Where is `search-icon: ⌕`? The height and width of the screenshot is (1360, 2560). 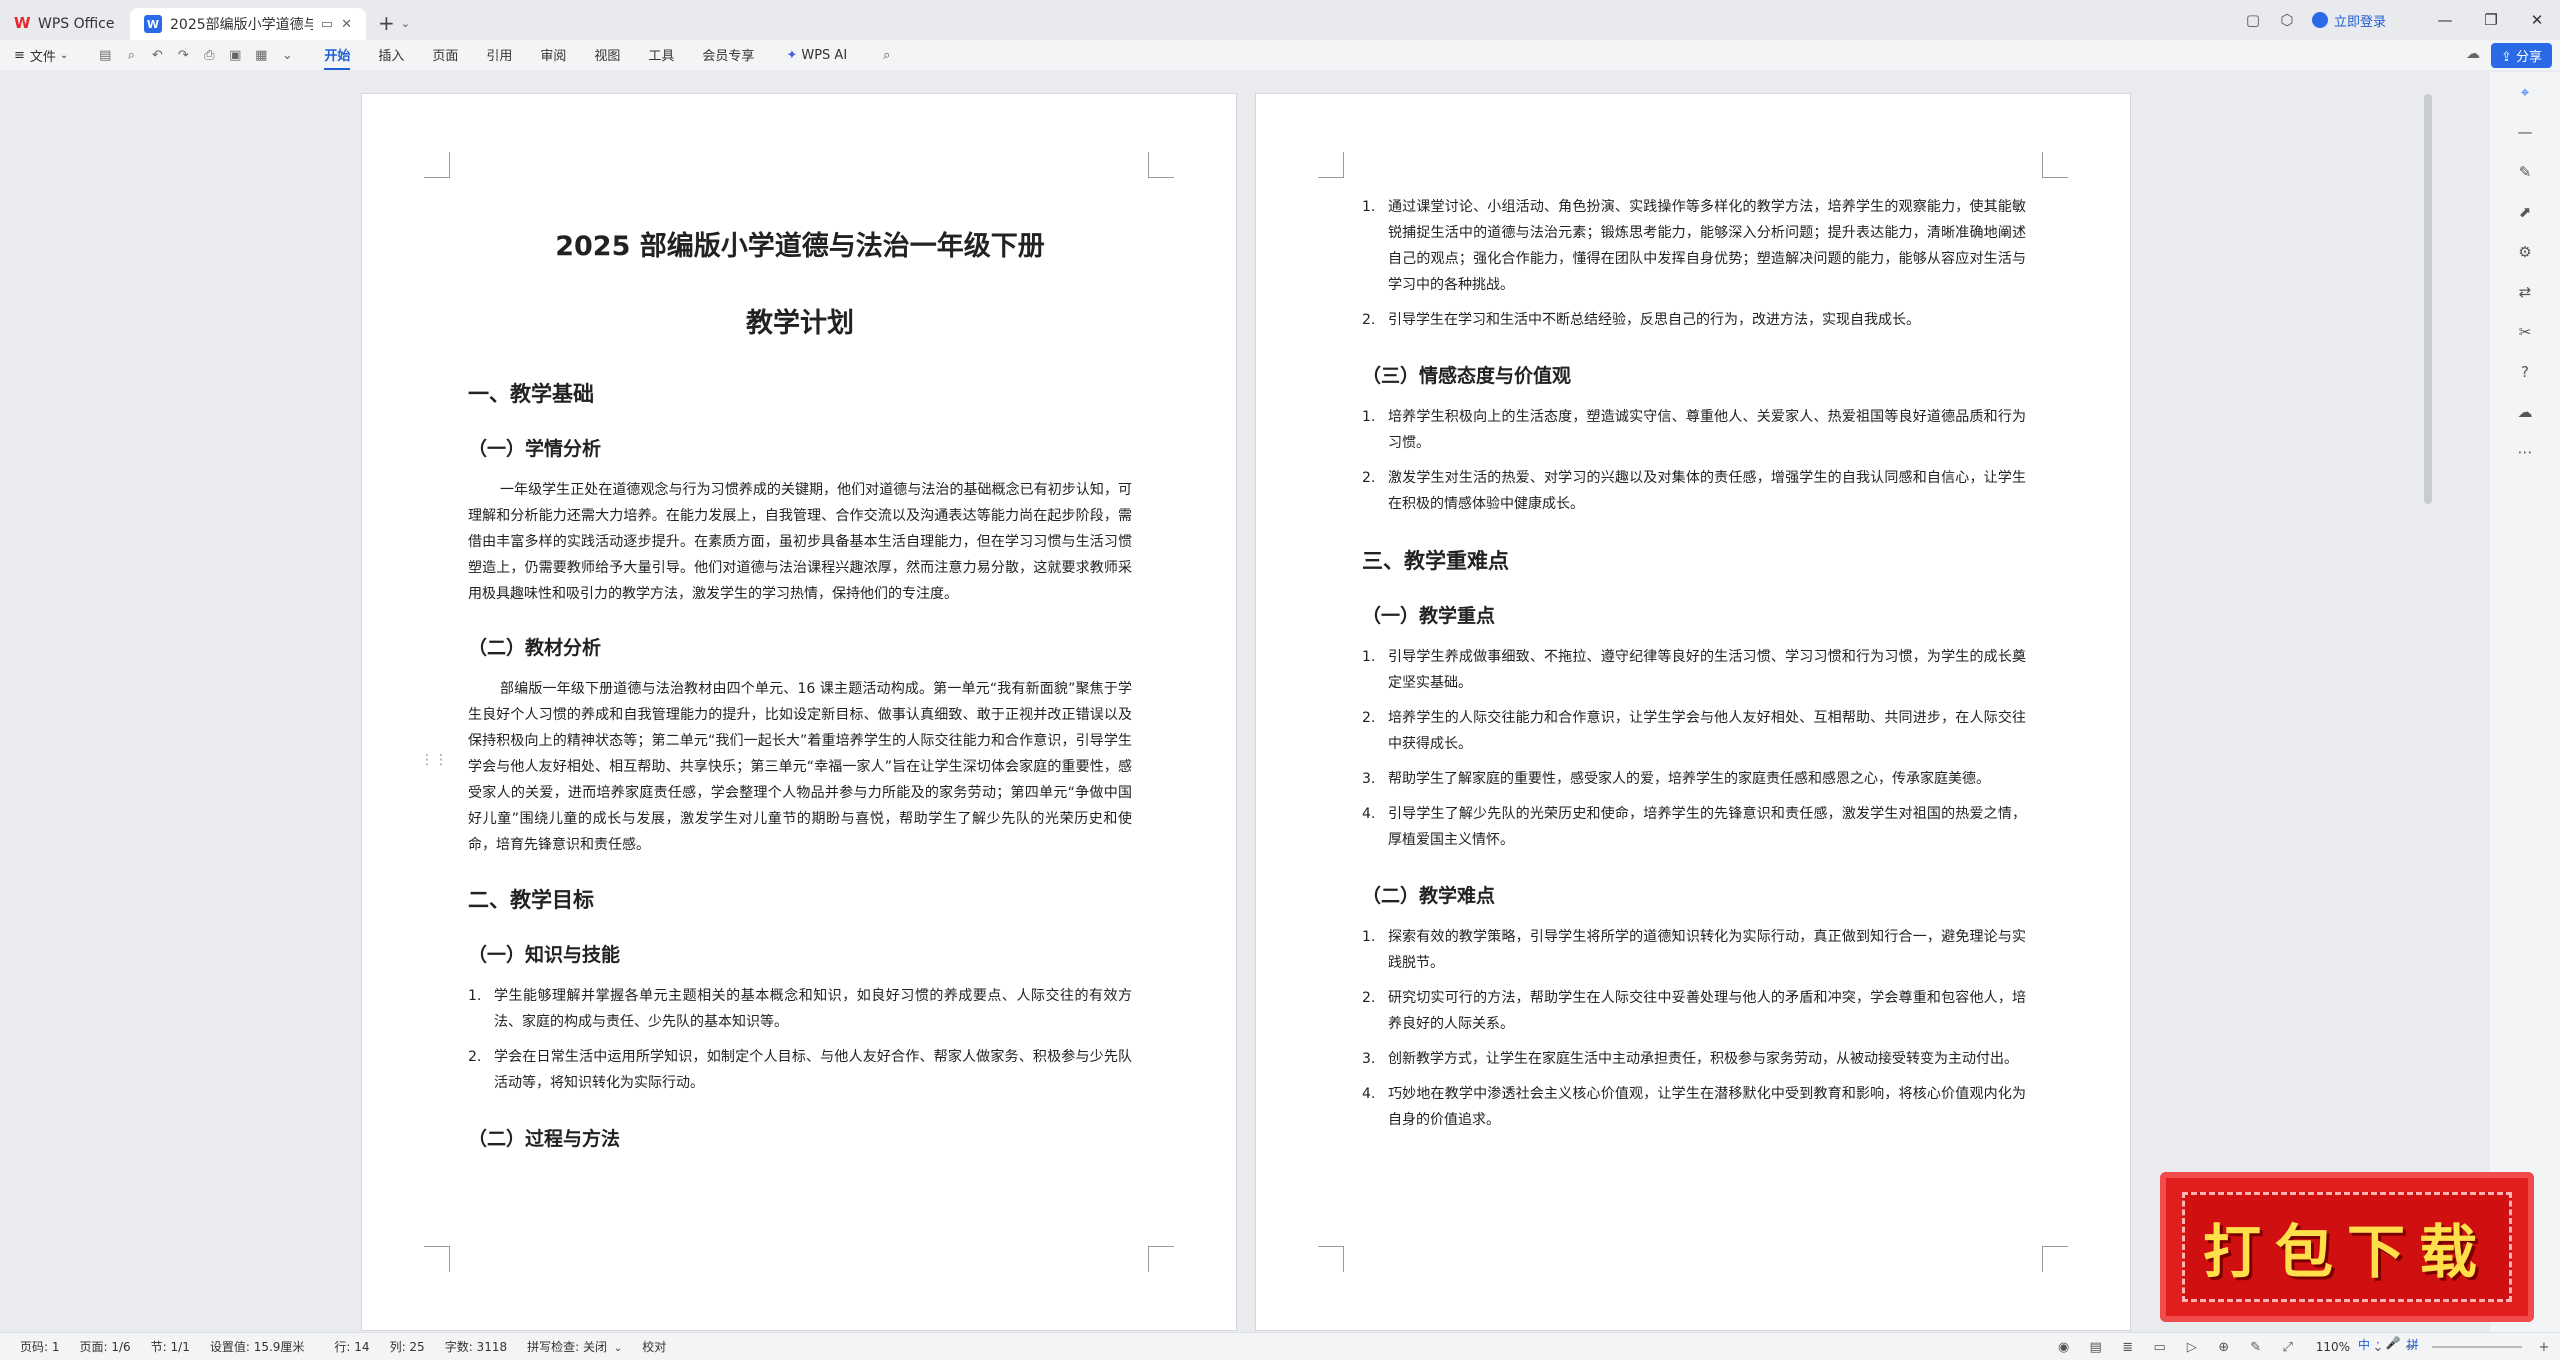 search-icon: ⌕ is located at coordinates (886, 55).